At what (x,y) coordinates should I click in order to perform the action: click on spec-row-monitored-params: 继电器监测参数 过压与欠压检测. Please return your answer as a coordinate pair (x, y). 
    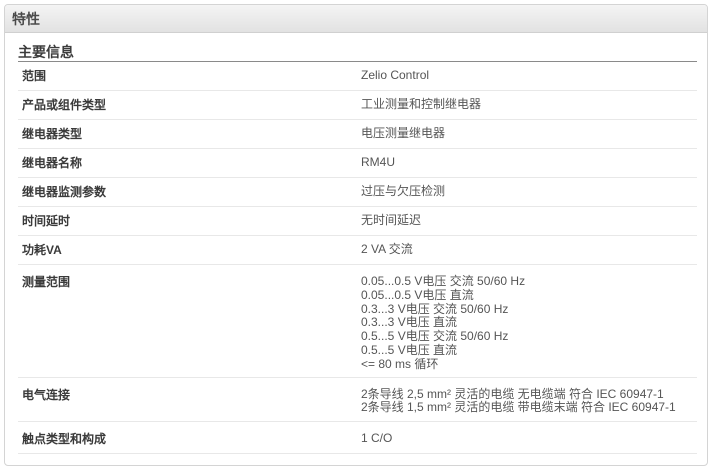
    Looking at the image, I should click on (357, 192).